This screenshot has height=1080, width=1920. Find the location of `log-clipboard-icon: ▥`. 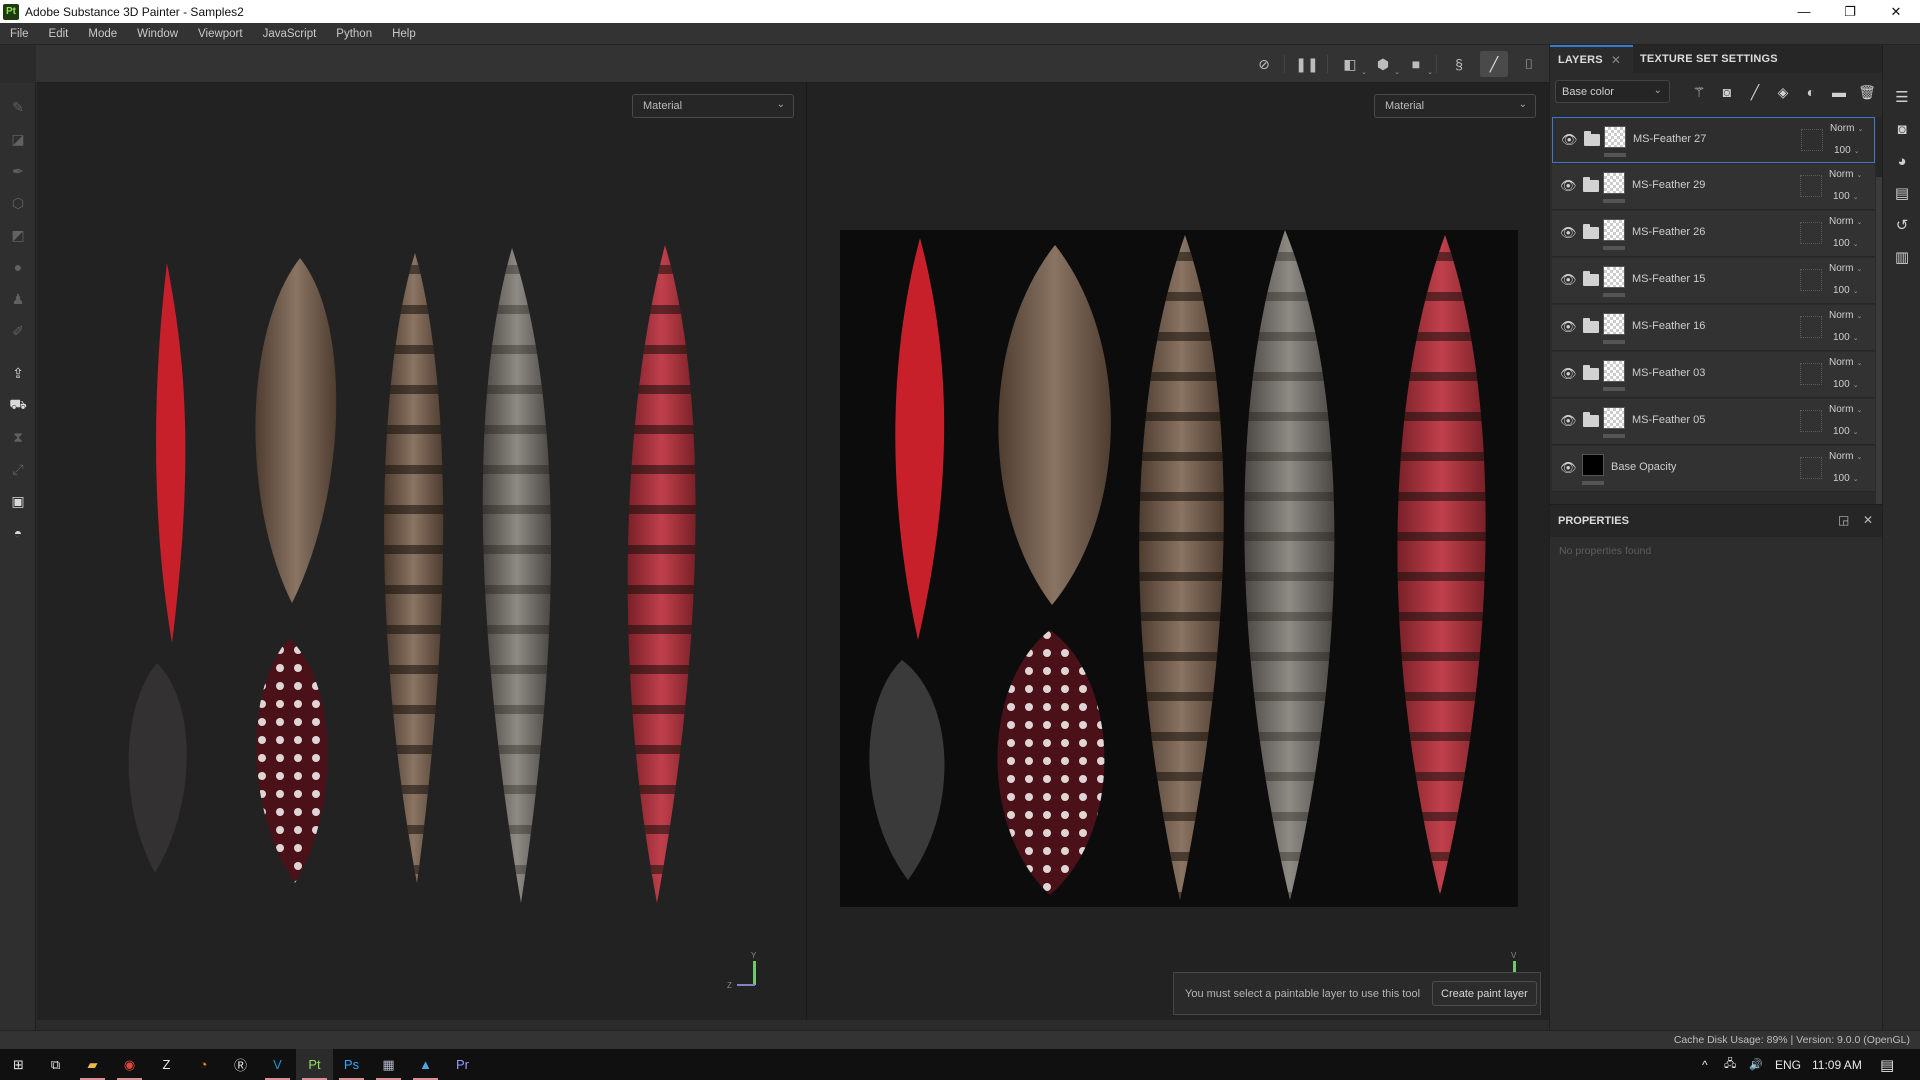

log-clipboard-icon: ▥ is located at coordinates (1902, 257).